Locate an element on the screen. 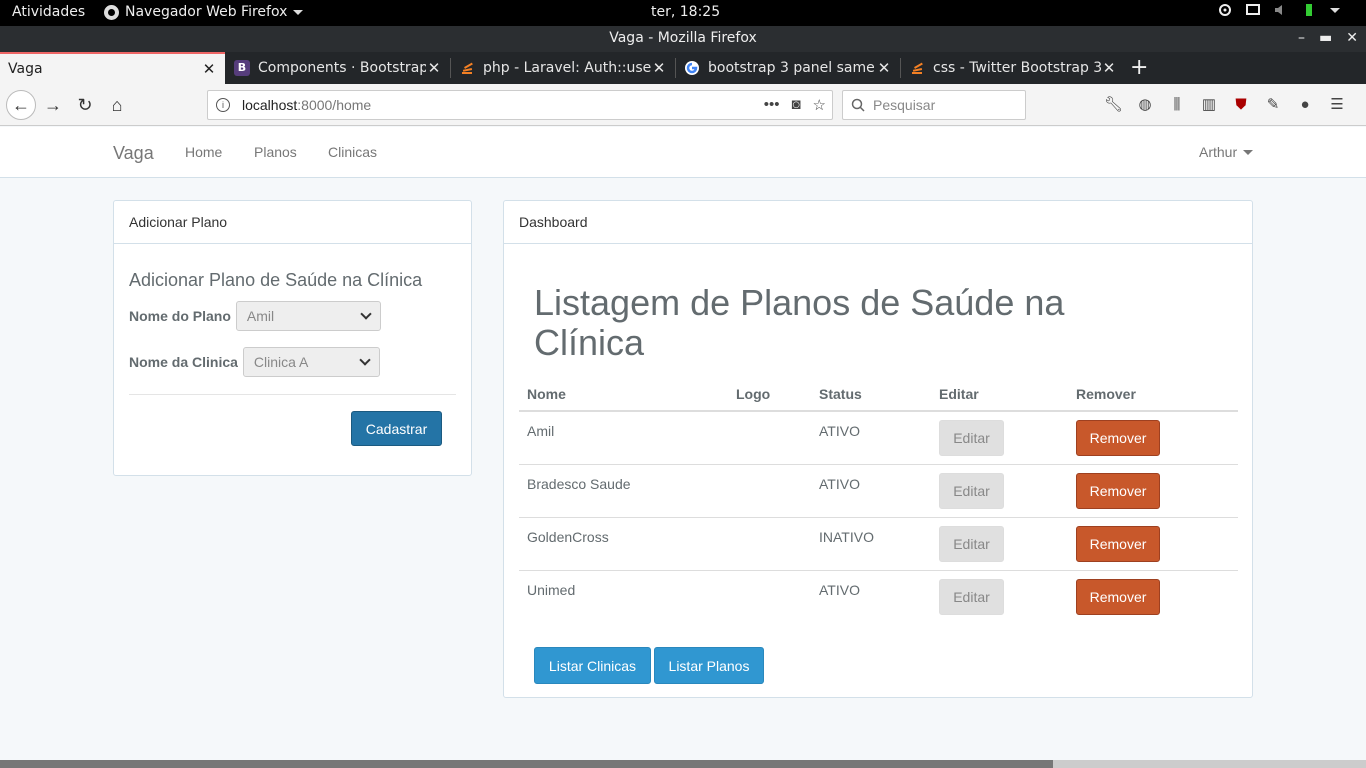  maximize-icon: ▬ is located at coordinates (1325, 38).